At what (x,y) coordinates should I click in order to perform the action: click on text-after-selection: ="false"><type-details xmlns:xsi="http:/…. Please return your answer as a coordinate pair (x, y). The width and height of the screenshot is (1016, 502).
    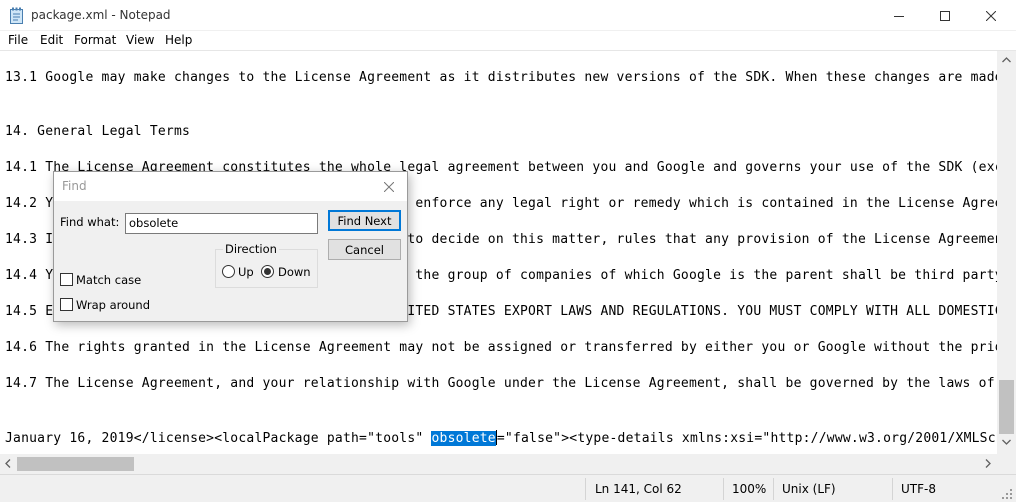
    Looking at the image, I should click on (746, 438).